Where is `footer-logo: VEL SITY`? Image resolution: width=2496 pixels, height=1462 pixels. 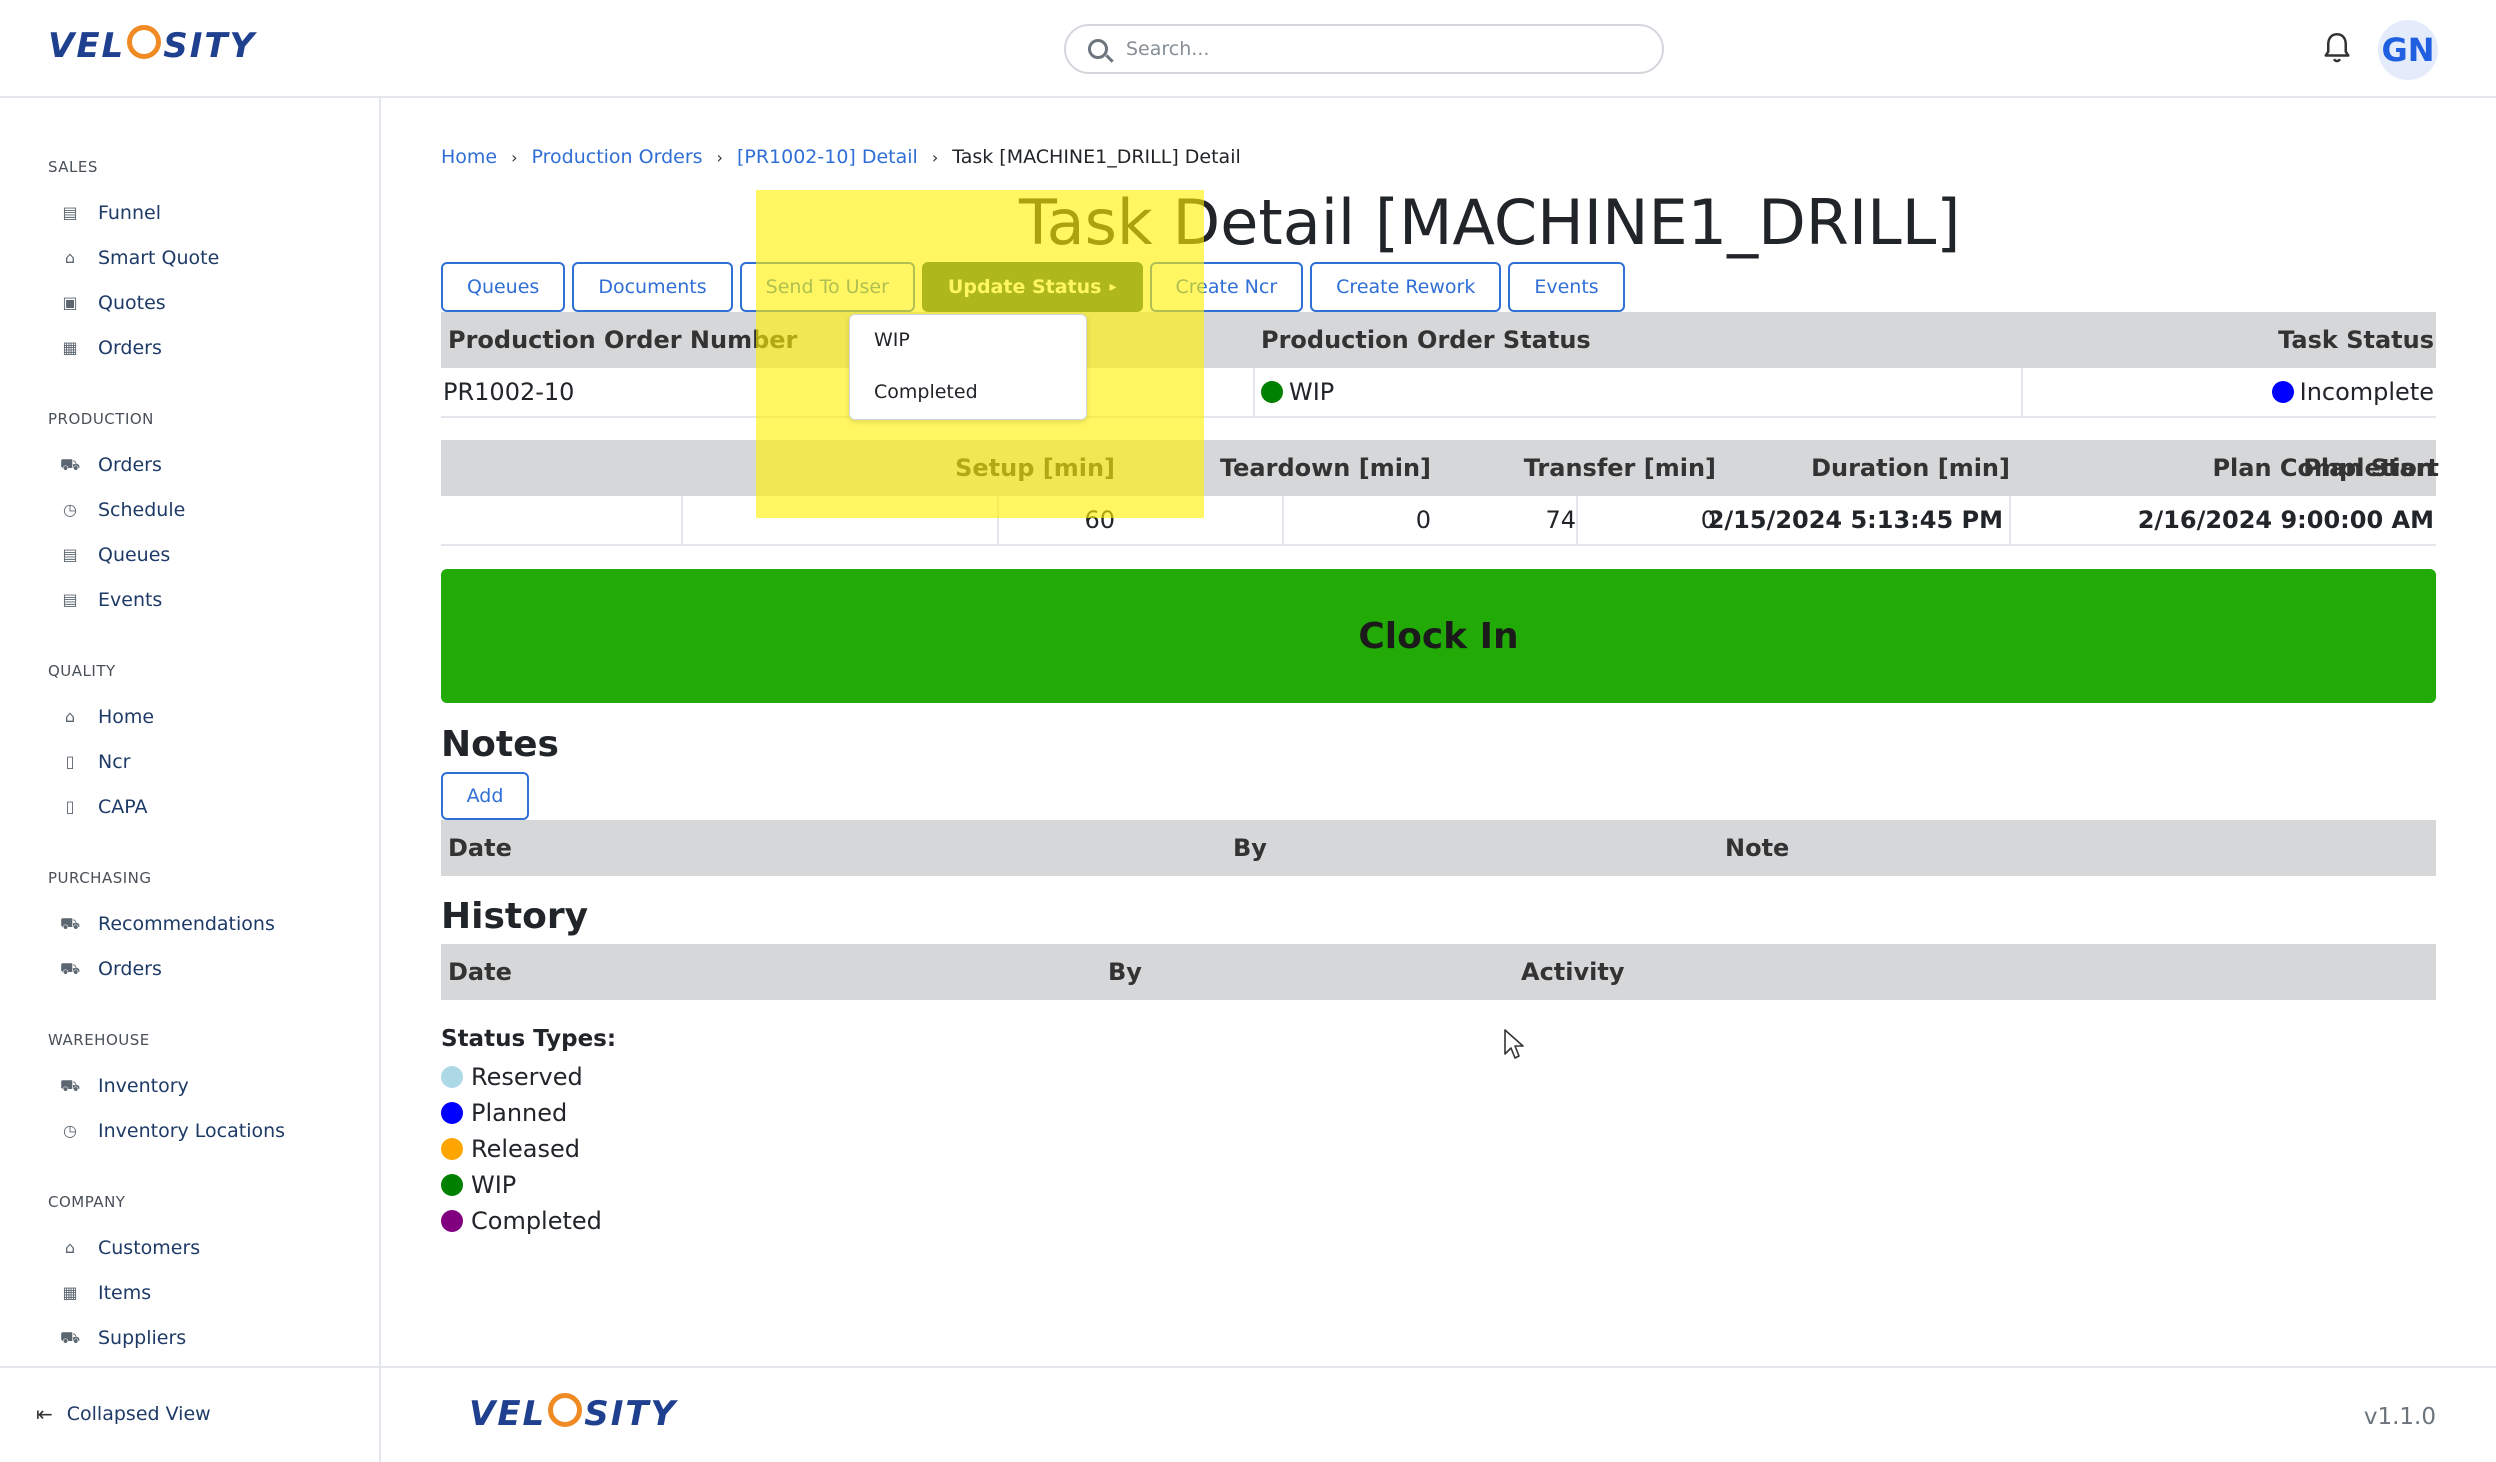
footer-logo: VEL SITY is located at coordinates (573, 1413).